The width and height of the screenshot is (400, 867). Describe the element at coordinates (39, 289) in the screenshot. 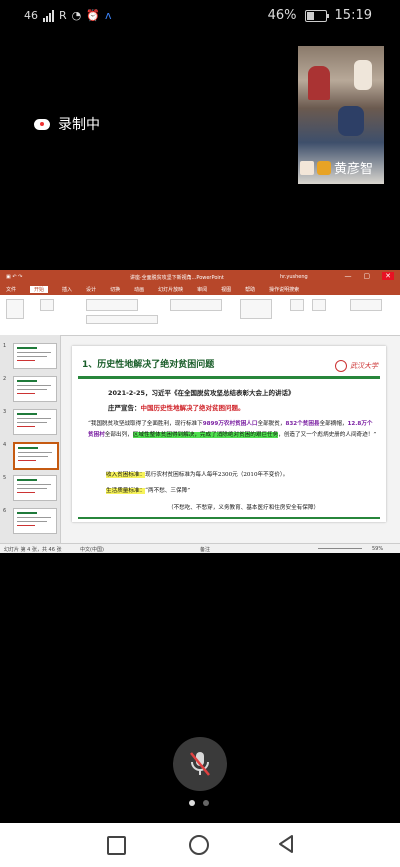

I see `tab-开始: 开始` at that location.